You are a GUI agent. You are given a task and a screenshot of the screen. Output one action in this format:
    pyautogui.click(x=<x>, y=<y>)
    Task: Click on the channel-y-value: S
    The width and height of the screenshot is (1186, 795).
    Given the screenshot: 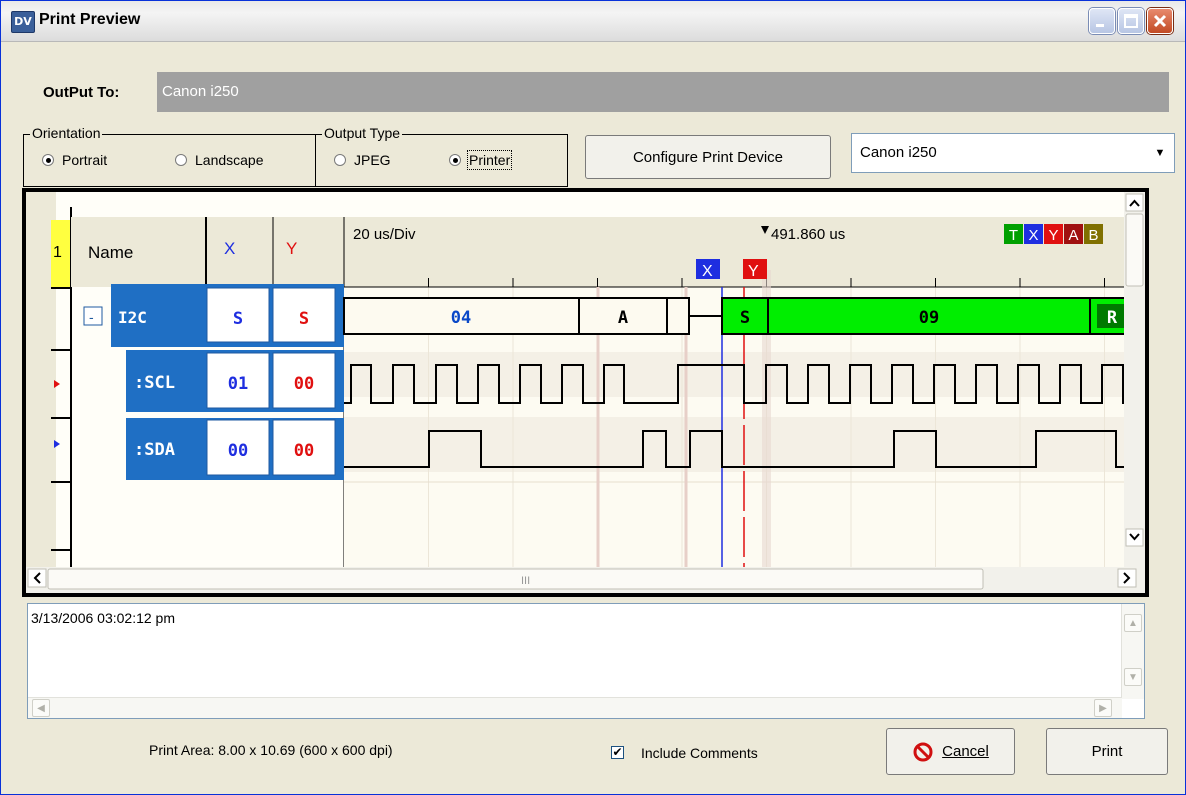 What is the action you would take?
    pyautogui.click(x=304, y=319)
    